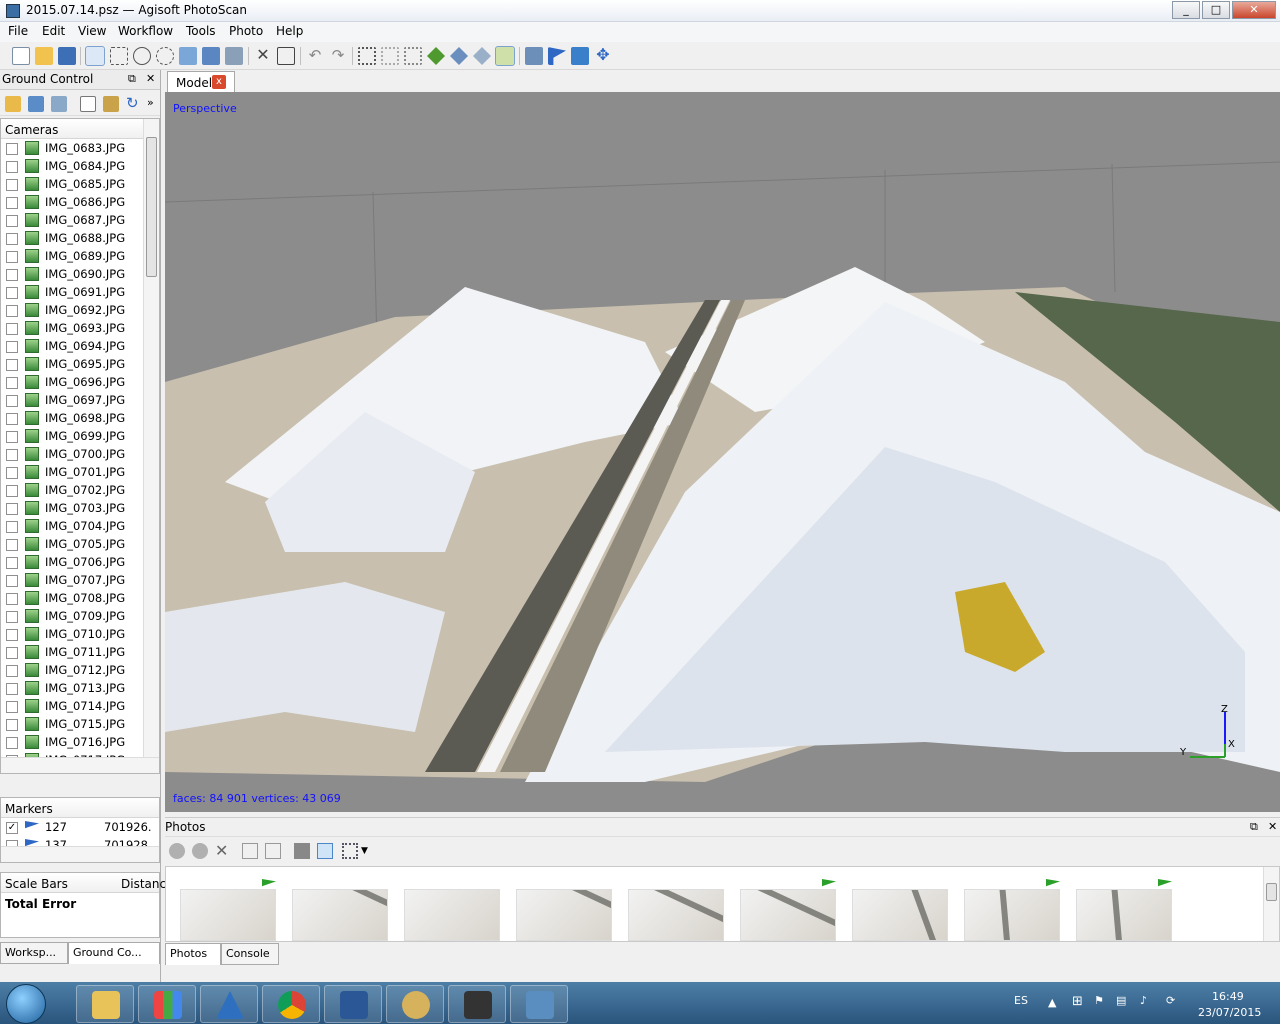 This screenshot has width=1280, height=1024. I want to click on apps-task-button, so click(167, 1004).